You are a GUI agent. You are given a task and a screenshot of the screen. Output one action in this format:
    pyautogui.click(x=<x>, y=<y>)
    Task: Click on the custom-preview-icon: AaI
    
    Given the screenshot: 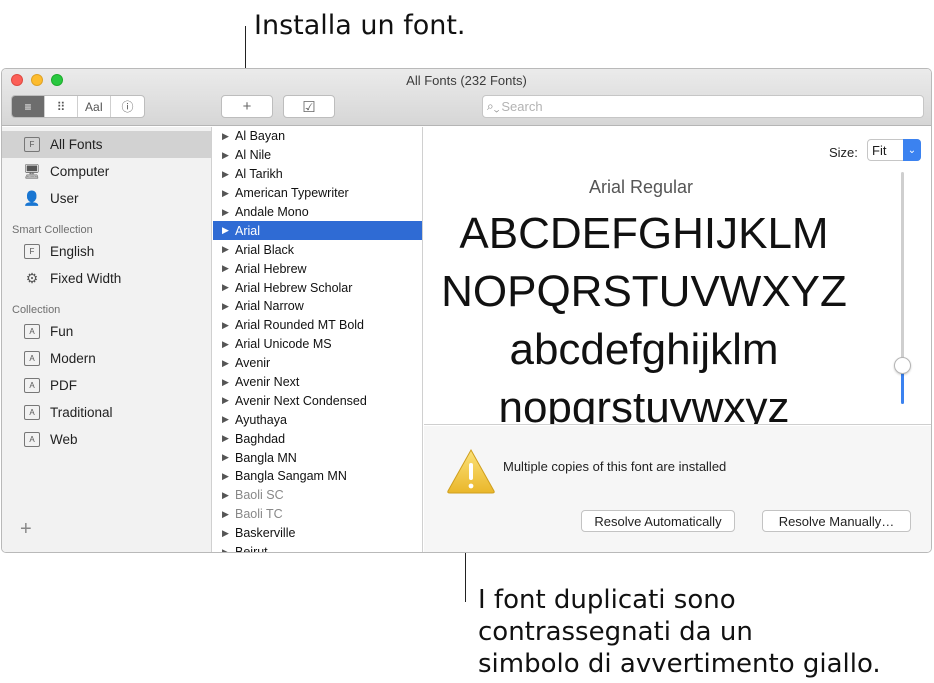 What is the action you would take?
    pyautogui.click(x=94, y=106)
    